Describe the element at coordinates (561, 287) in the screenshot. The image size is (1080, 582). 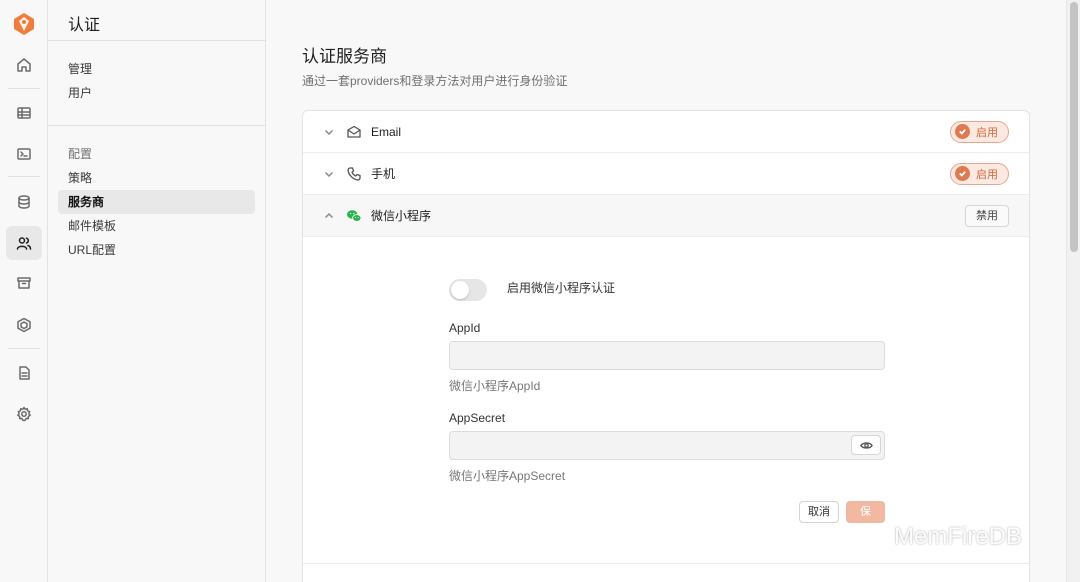
I see `enable-wechat-label: 启用微信小程序认证` at that location.